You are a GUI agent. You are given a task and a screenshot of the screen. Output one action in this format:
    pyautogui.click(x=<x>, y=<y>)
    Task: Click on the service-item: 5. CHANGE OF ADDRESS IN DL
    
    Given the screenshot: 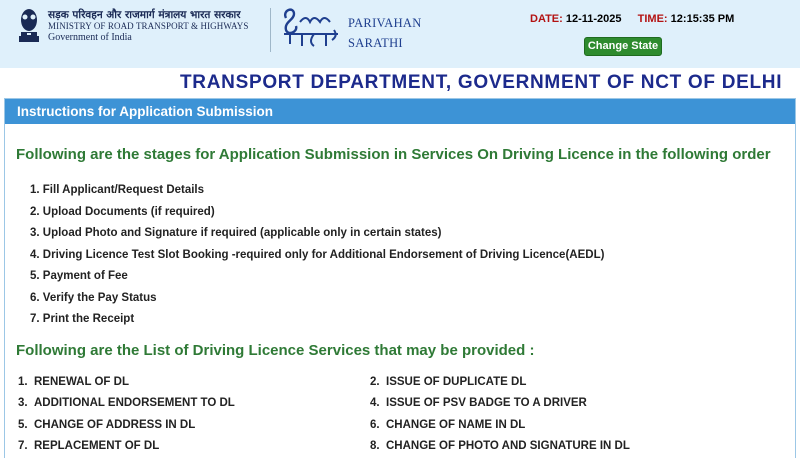 What is the action you would take?
    pyautogui.click(x=126, y=428)
    